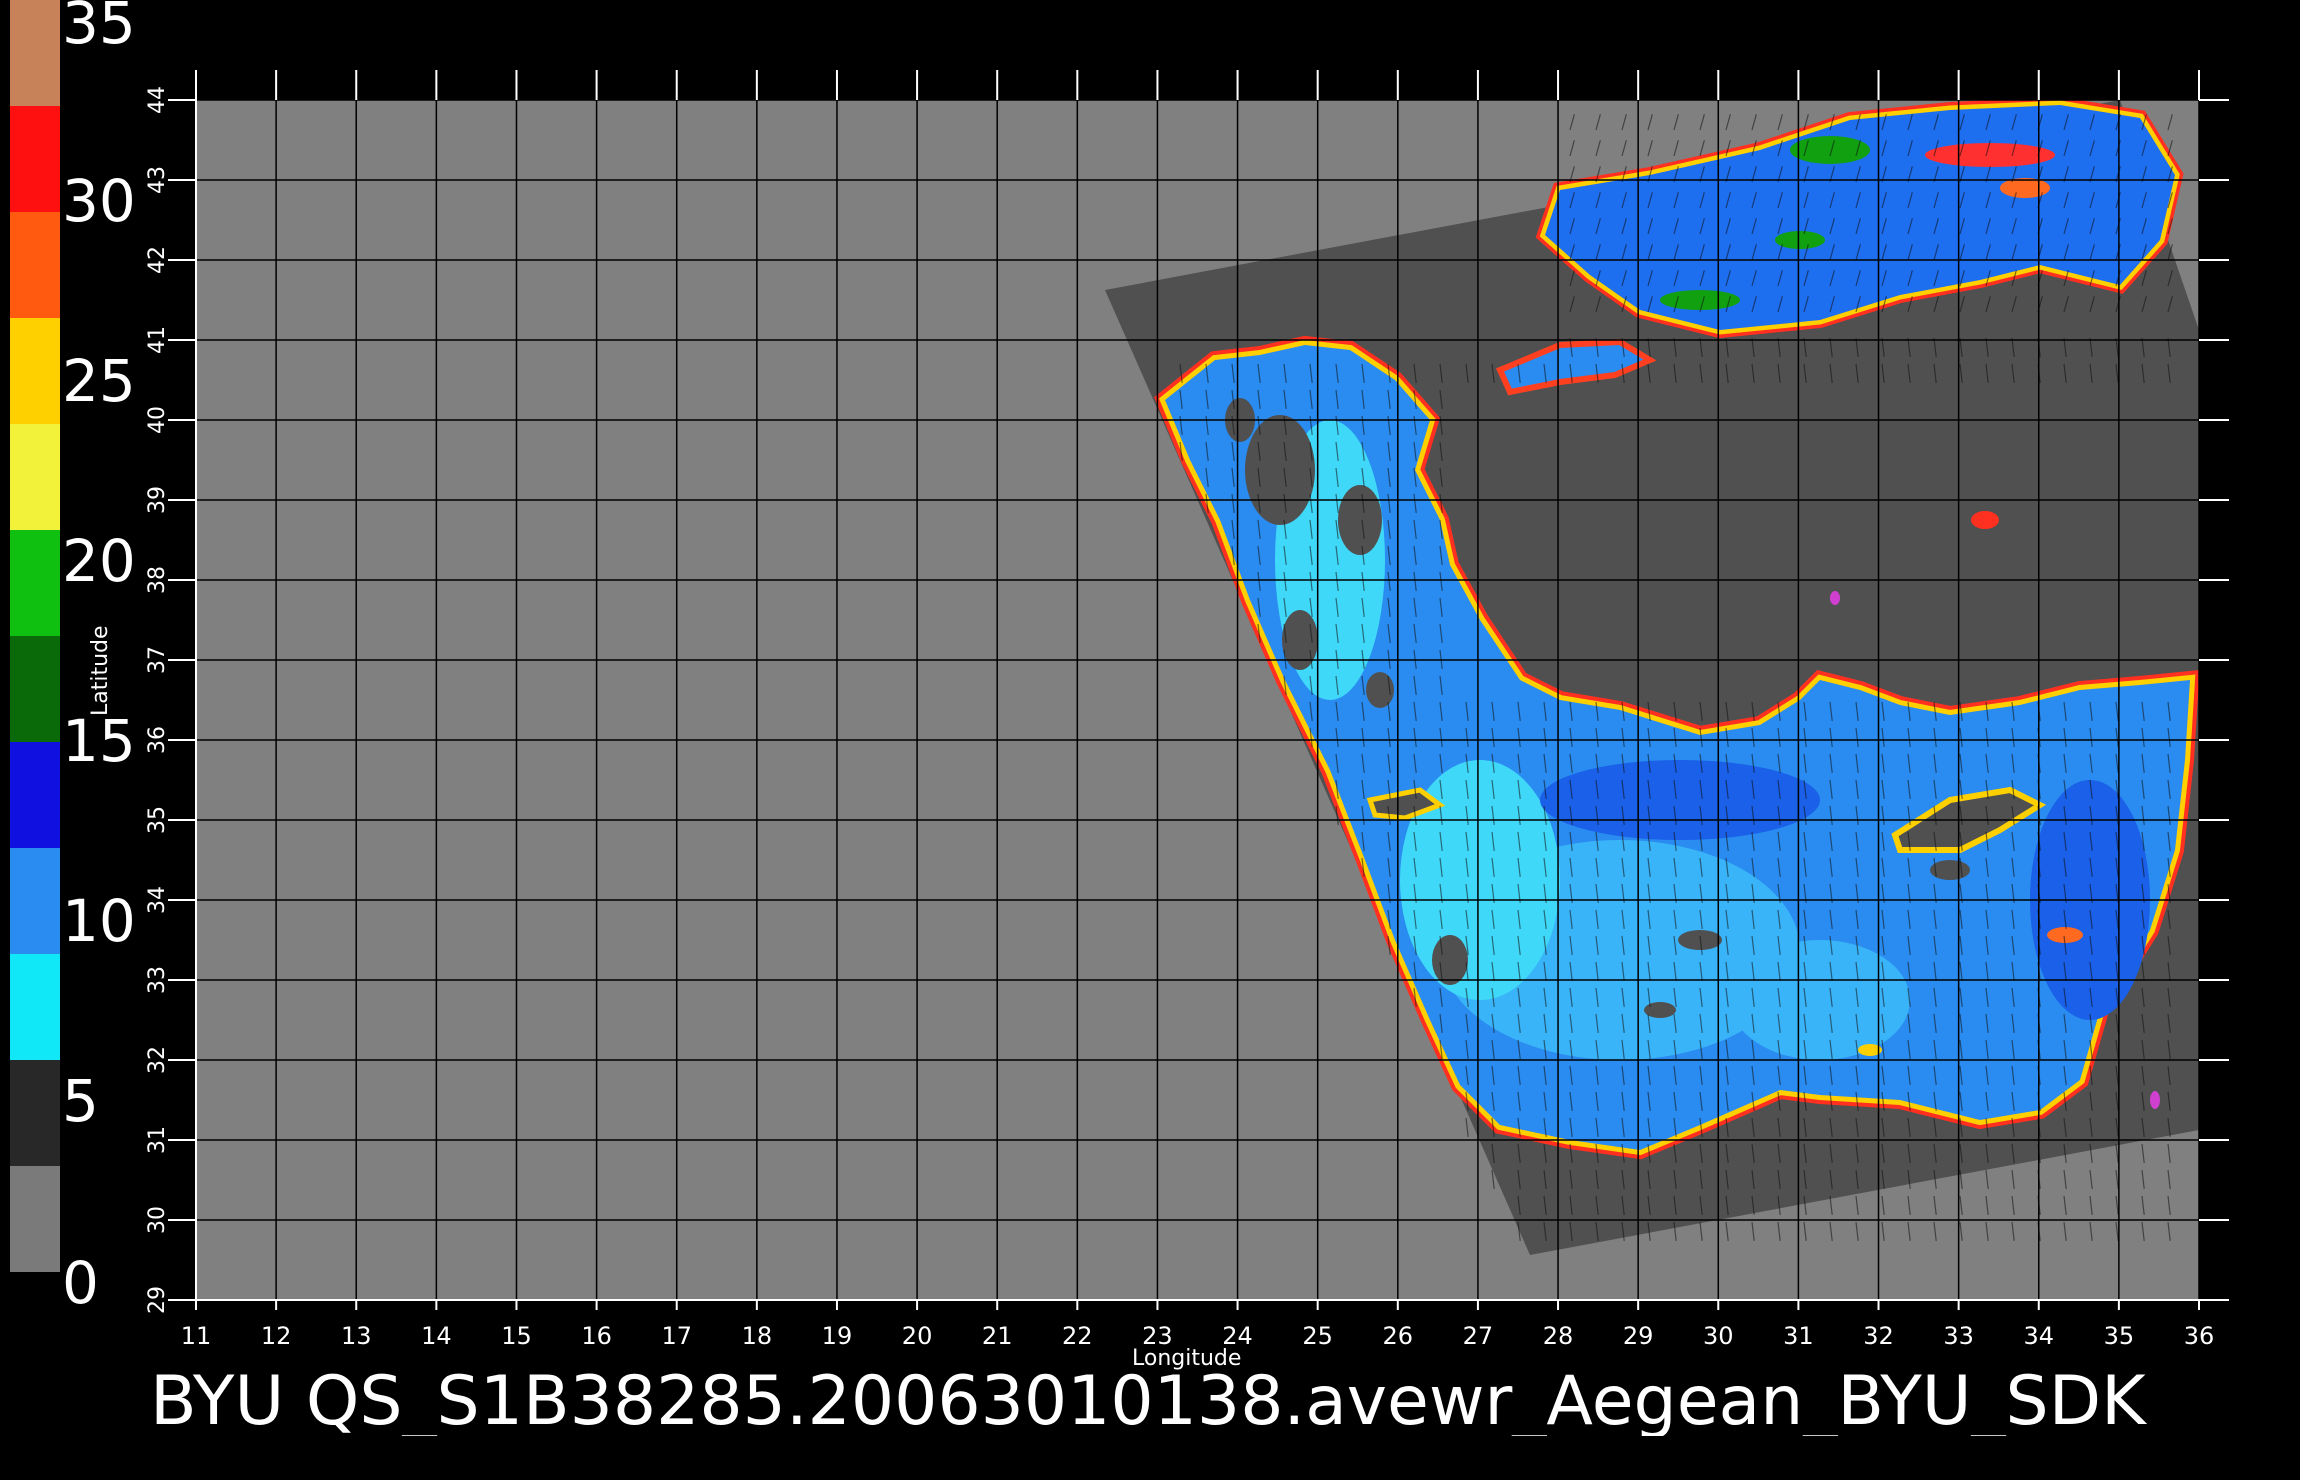 The width and height of the screenshot is (2300, 1480). Describe the element at coordinates (157, 340) in the screenshot. I see `y-tick-label-41: 41` at that location.